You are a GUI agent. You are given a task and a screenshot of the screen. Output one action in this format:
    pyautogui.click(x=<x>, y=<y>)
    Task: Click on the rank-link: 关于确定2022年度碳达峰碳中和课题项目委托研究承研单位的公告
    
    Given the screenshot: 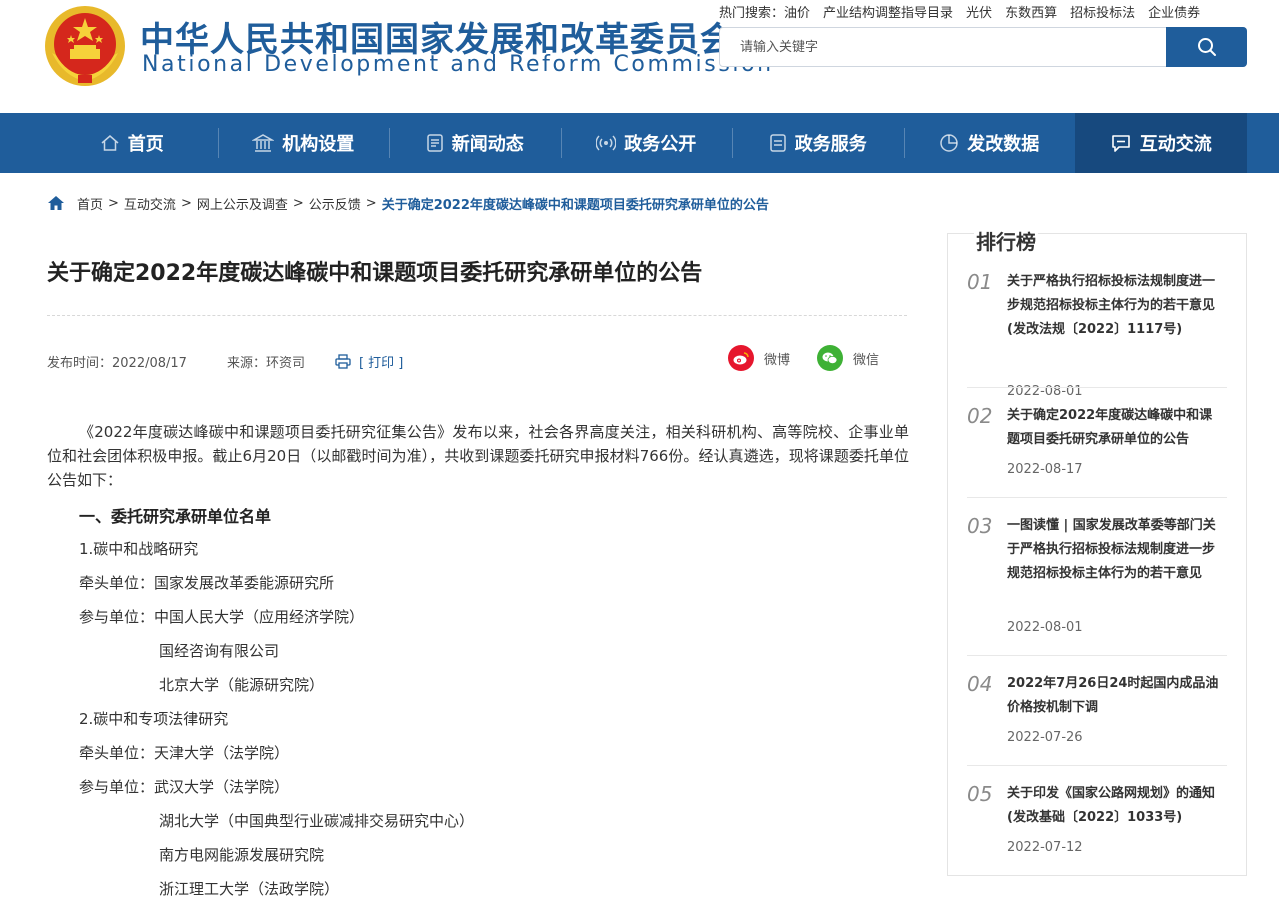 What is the action you would take?
    pyautogui.click(x=1116, y=428)
    